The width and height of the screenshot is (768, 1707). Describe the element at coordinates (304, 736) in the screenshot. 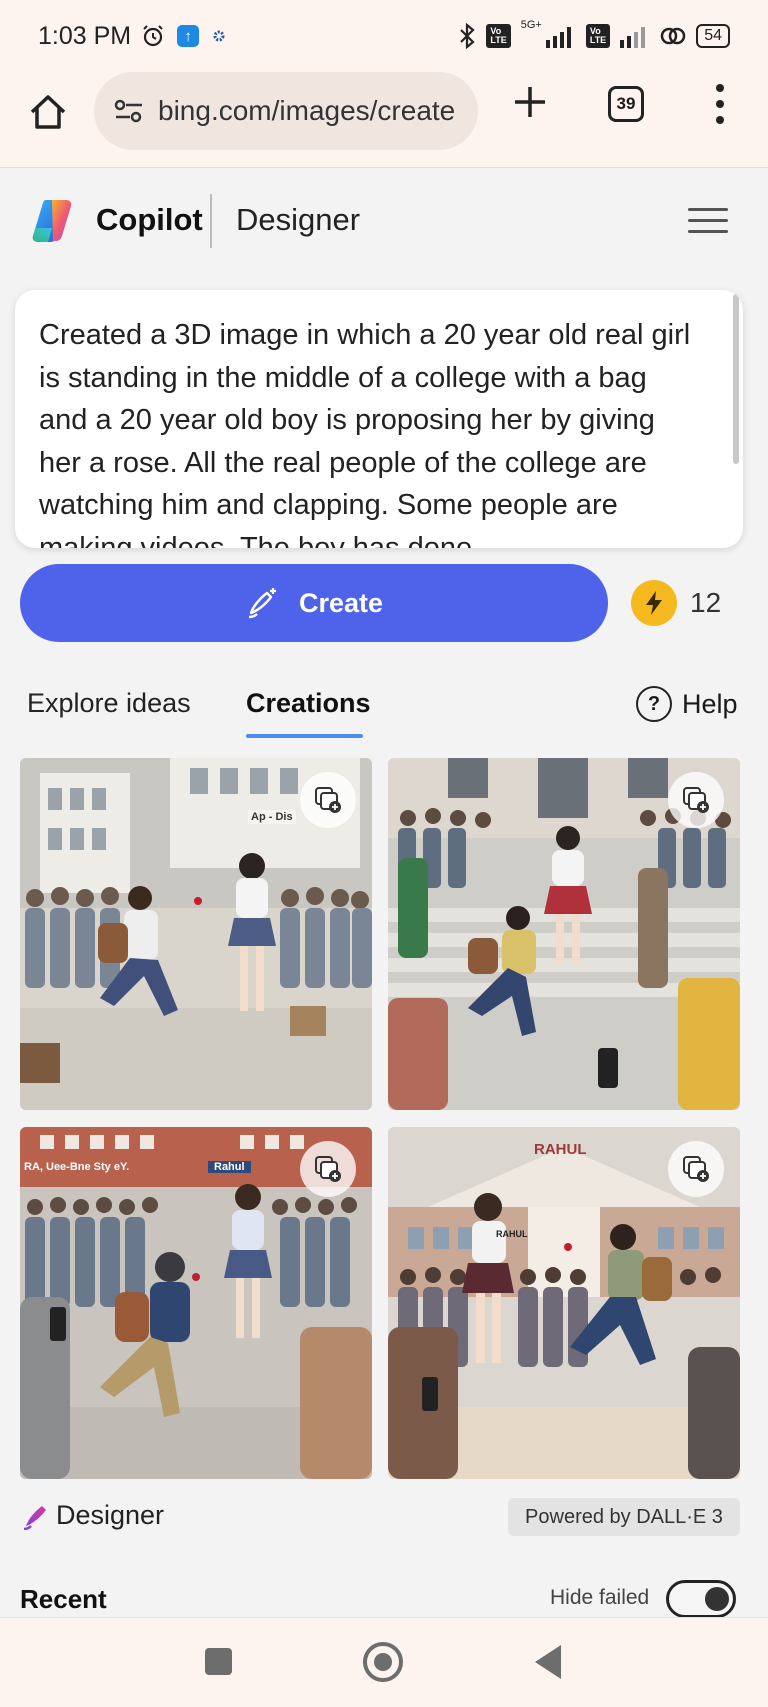

I see `active-tab-indicator` at that location.